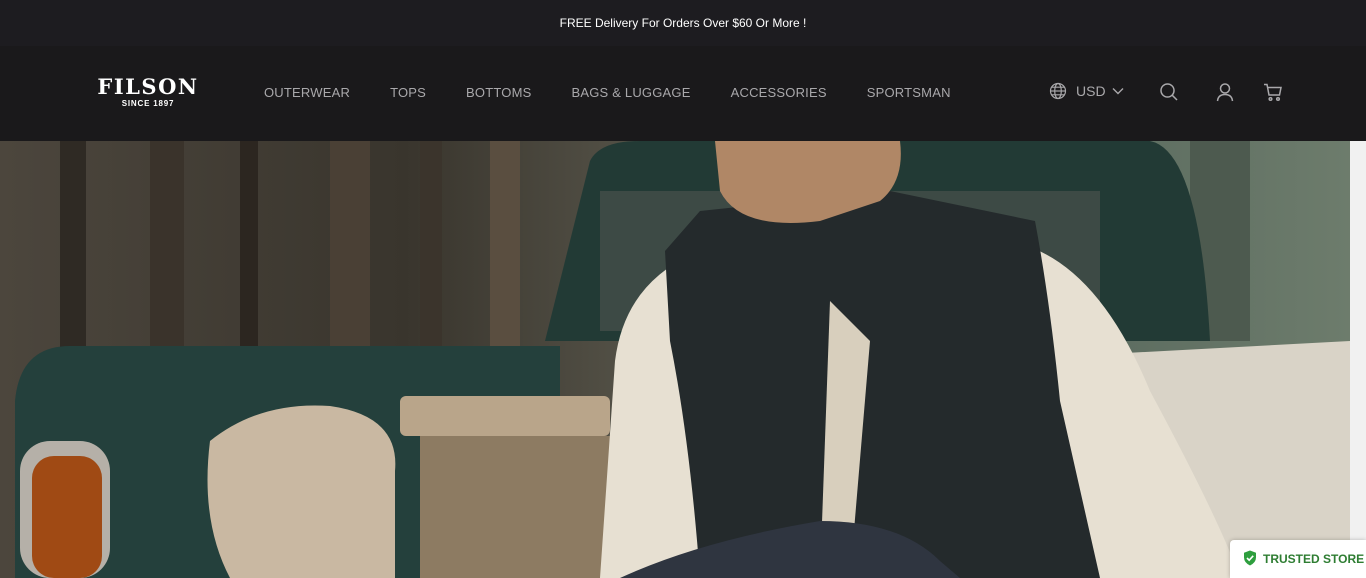  I want to click on filson-logo: FILSON SINCE 1897, so click(148, 92).